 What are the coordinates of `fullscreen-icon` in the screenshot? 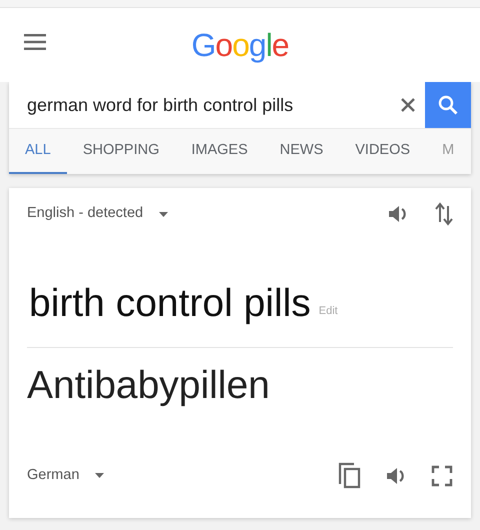 It's located at (442, 475).